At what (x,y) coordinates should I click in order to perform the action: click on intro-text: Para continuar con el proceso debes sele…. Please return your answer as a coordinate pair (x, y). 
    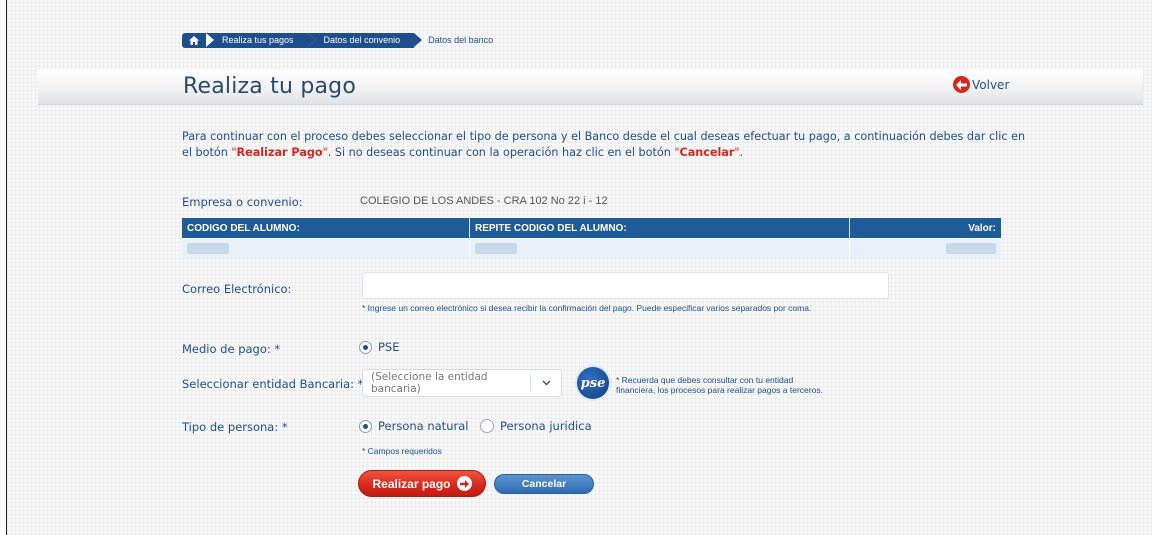
    Looking at the image, I should click on (607, 145).